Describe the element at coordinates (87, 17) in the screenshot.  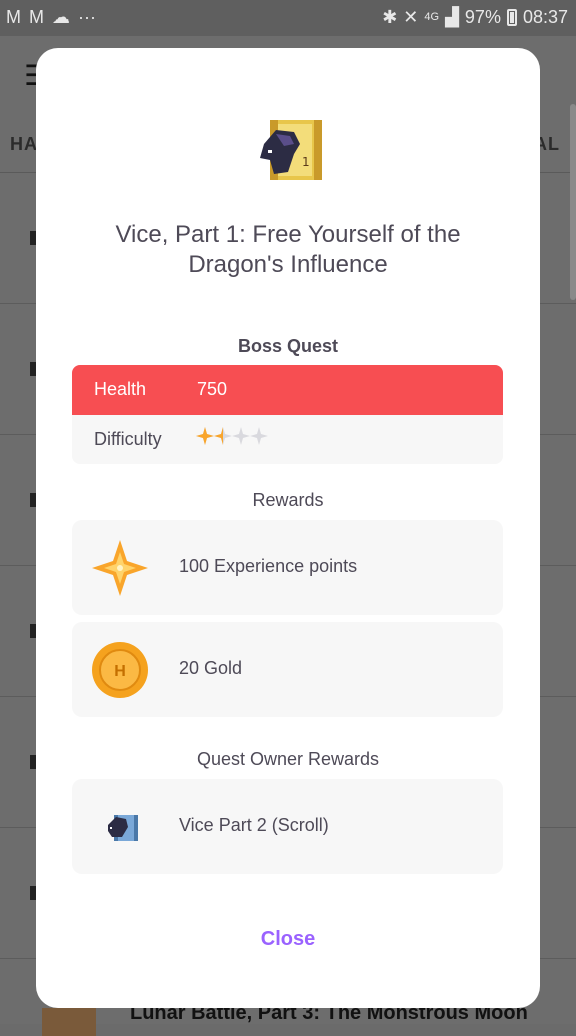
I see `more-notifications-icon: ···` at that location.